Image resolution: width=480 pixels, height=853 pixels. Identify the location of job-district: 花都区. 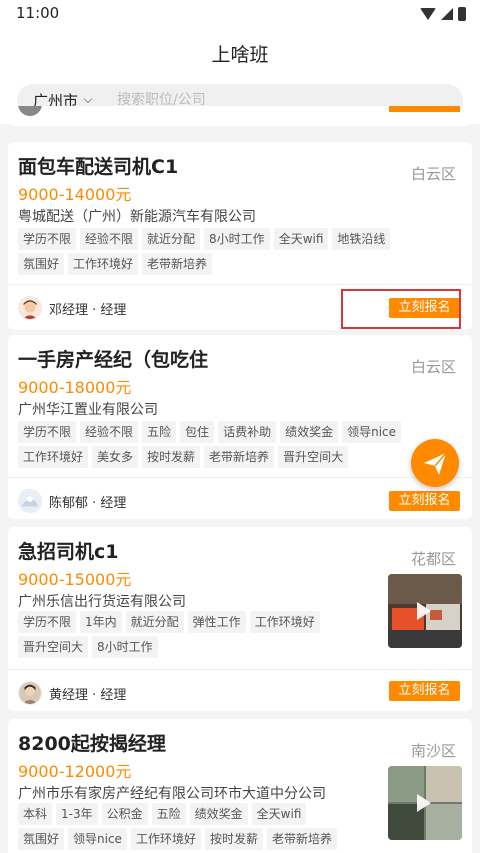
(433, 559).